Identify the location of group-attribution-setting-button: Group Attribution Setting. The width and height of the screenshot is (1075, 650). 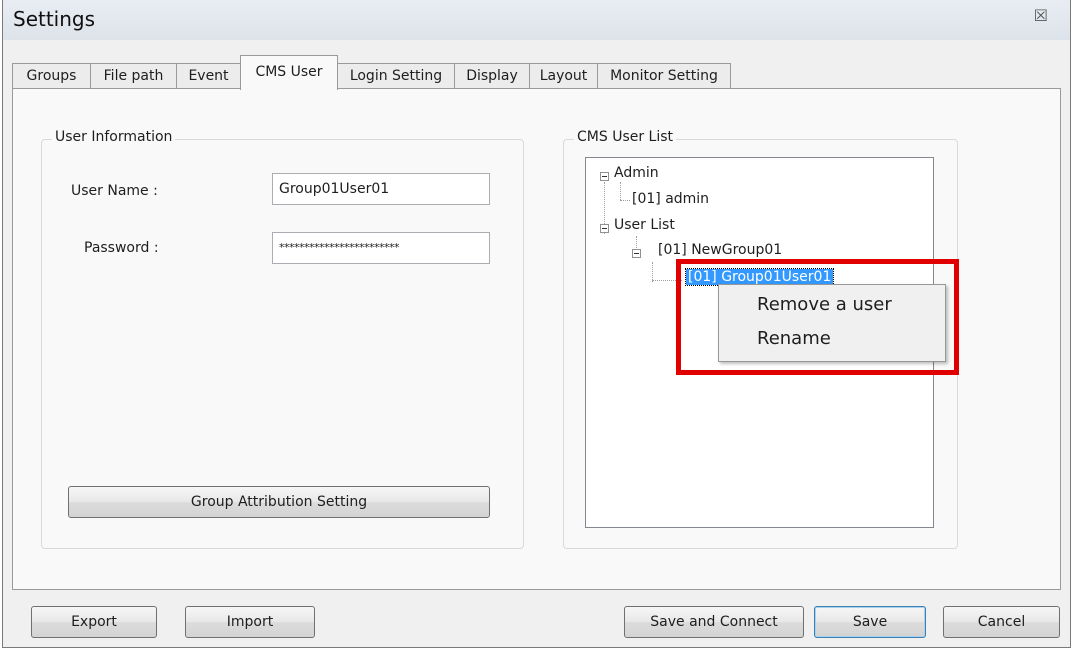
(279, 502).